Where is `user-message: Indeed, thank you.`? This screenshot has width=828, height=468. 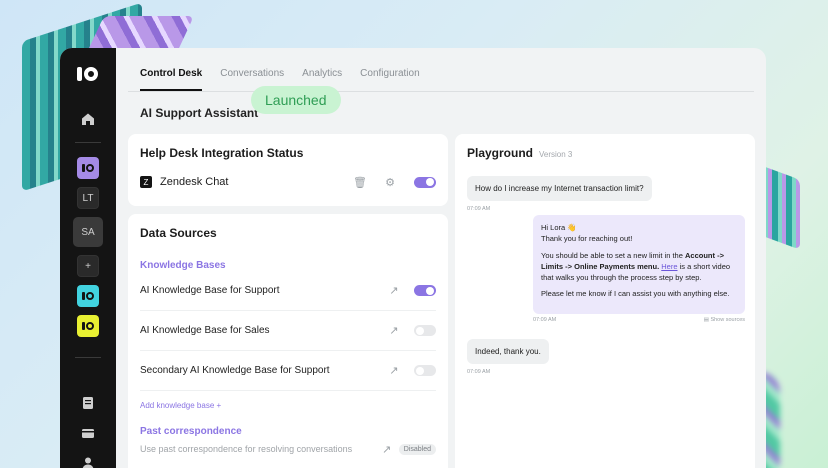
user-message: Indeed, thank you. is located at coordinates (508, 352).